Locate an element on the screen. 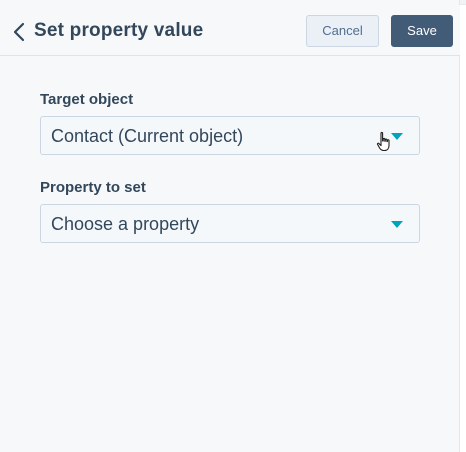 The image size is (466, 452). panel-header: Set property value Cancel Save is located at coordinates (230, 30).